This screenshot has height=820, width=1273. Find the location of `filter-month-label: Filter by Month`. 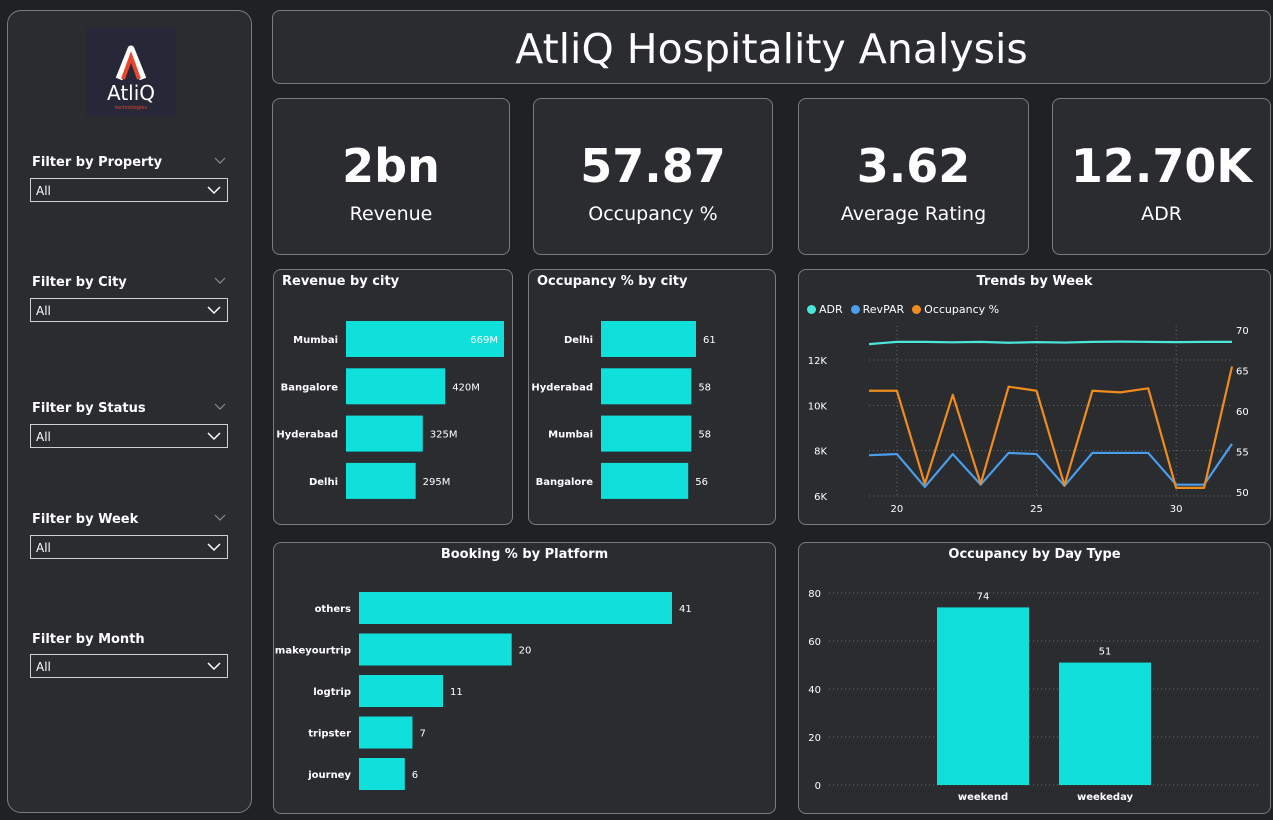

filter-month-label: Filter by Month is located at coordinates (88, 639).